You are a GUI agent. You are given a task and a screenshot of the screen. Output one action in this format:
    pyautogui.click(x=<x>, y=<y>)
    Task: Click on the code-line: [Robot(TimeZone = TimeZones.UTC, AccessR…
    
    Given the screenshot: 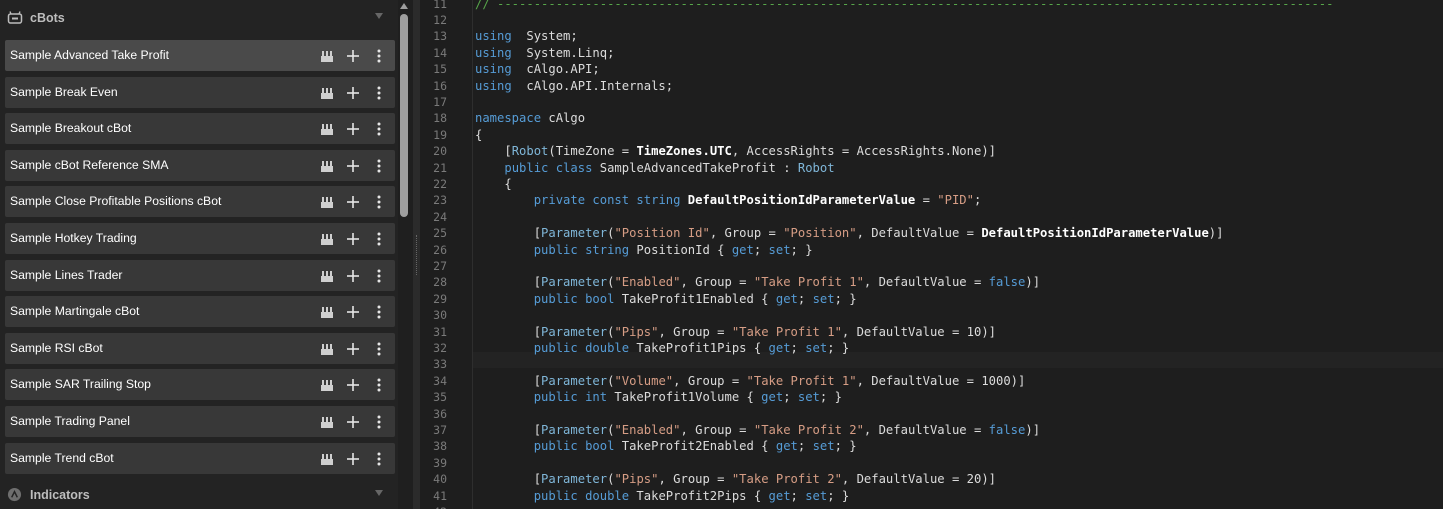 What is the action you would take?
    pyautogui.click(x=735, y=151)
    